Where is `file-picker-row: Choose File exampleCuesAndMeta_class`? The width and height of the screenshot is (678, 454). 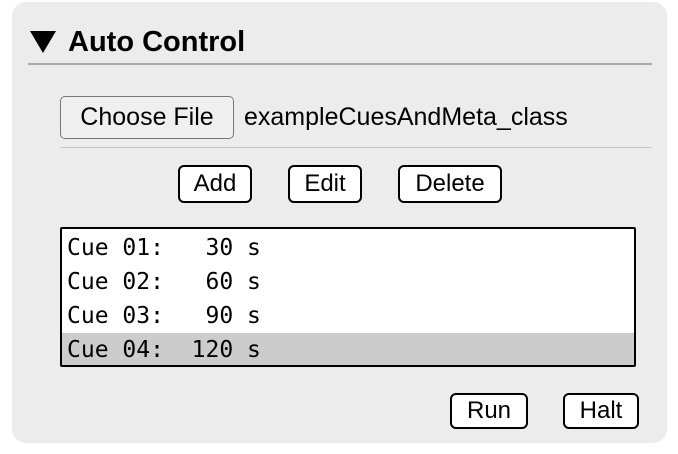
file-picker-row: Choose File exampleCuesAndMeta_class is located at coordinates (314, 117).